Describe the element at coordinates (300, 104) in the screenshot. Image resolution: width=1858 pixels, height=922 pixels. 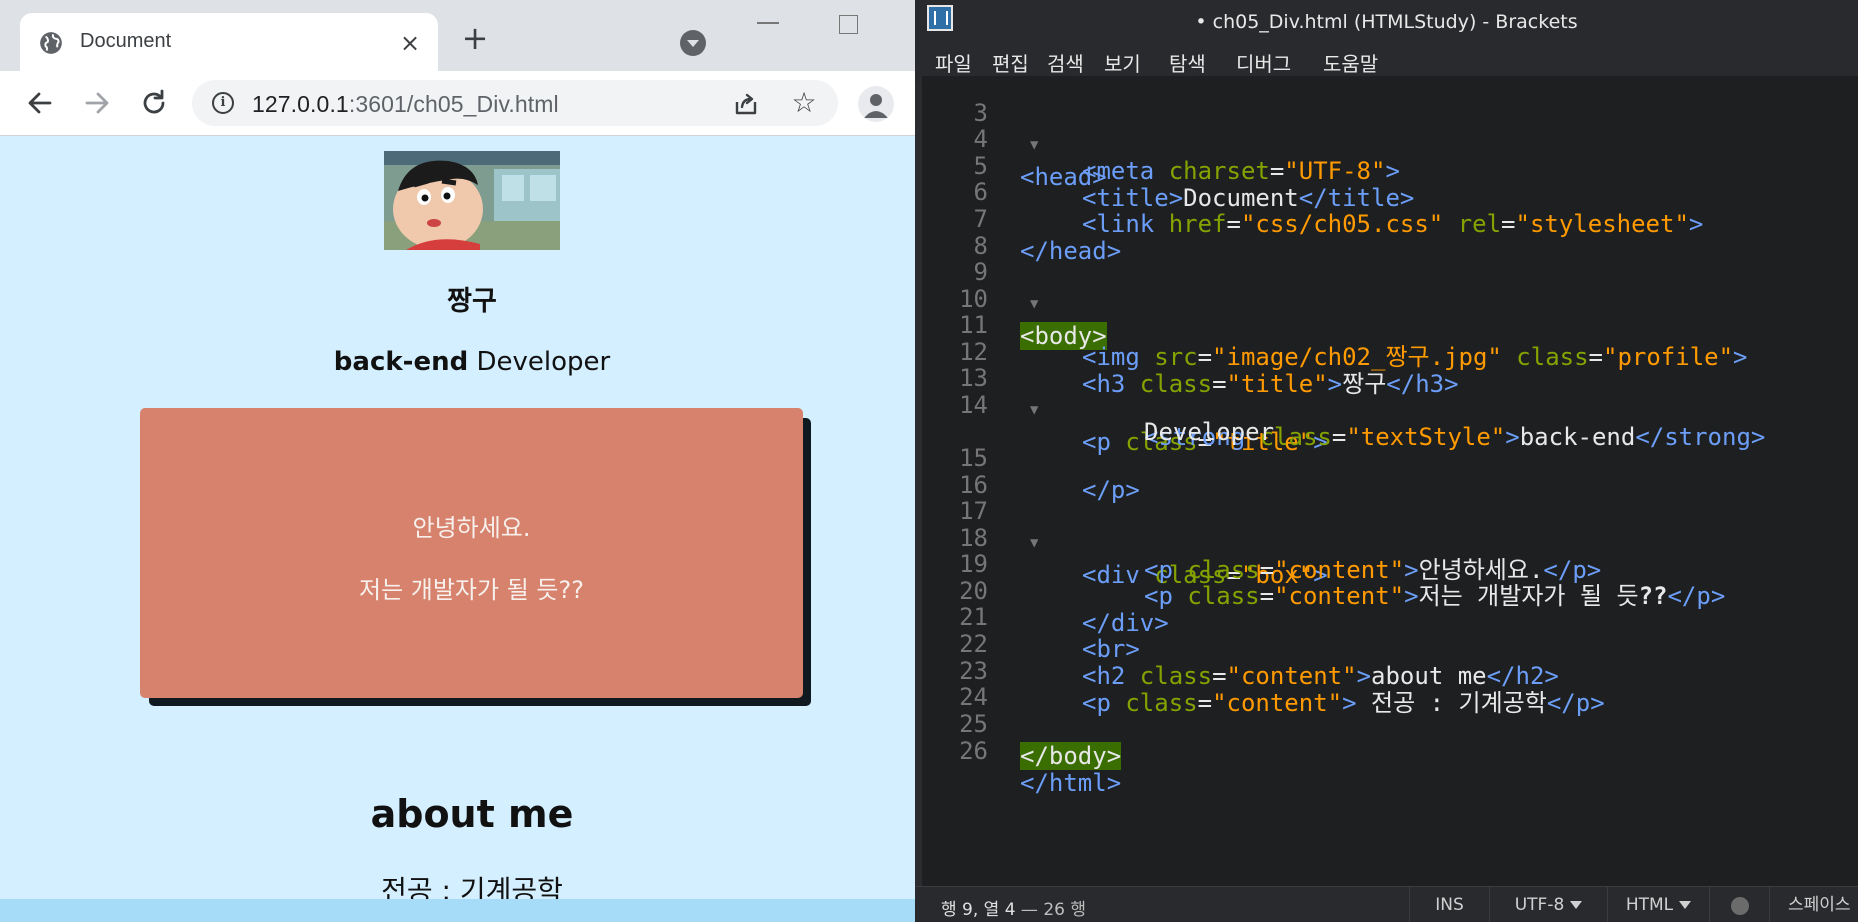
I see `url-host: 127.0.0.1` at that location.